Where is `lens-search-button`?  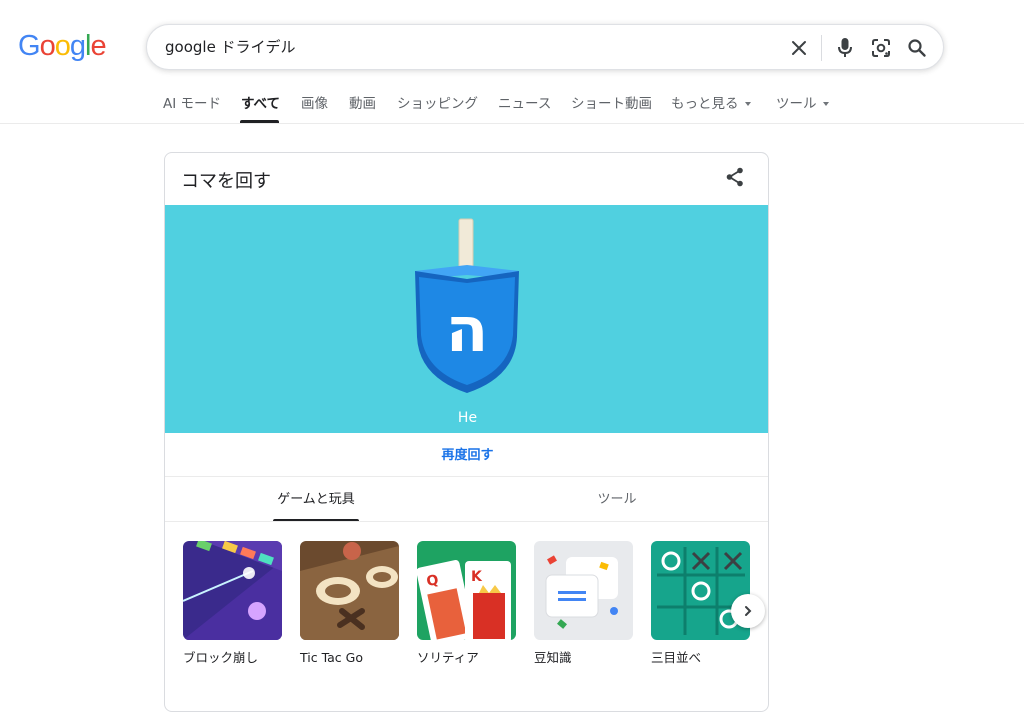
lens-search-button is located at coordinates (881, 48).